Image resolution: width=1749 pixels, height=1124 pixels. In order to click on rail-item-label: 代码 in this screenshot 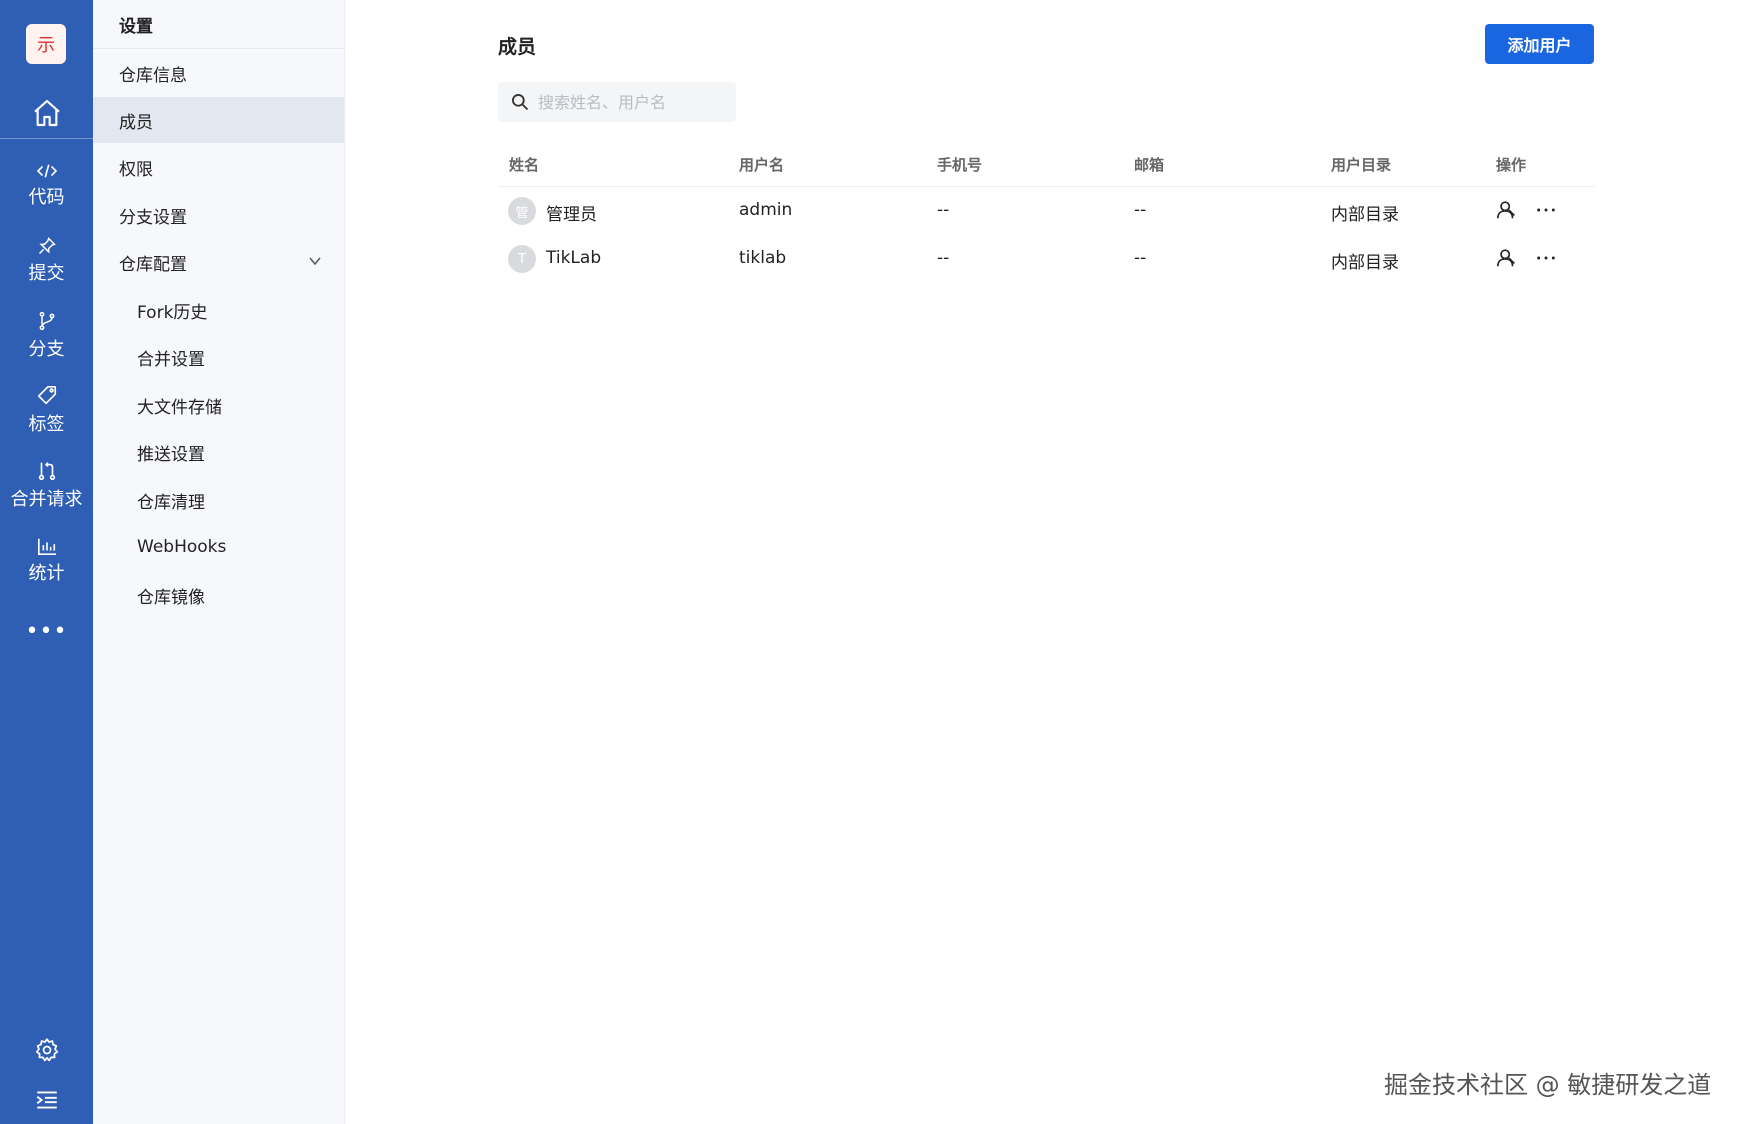, I will do `click(46, 197)`.